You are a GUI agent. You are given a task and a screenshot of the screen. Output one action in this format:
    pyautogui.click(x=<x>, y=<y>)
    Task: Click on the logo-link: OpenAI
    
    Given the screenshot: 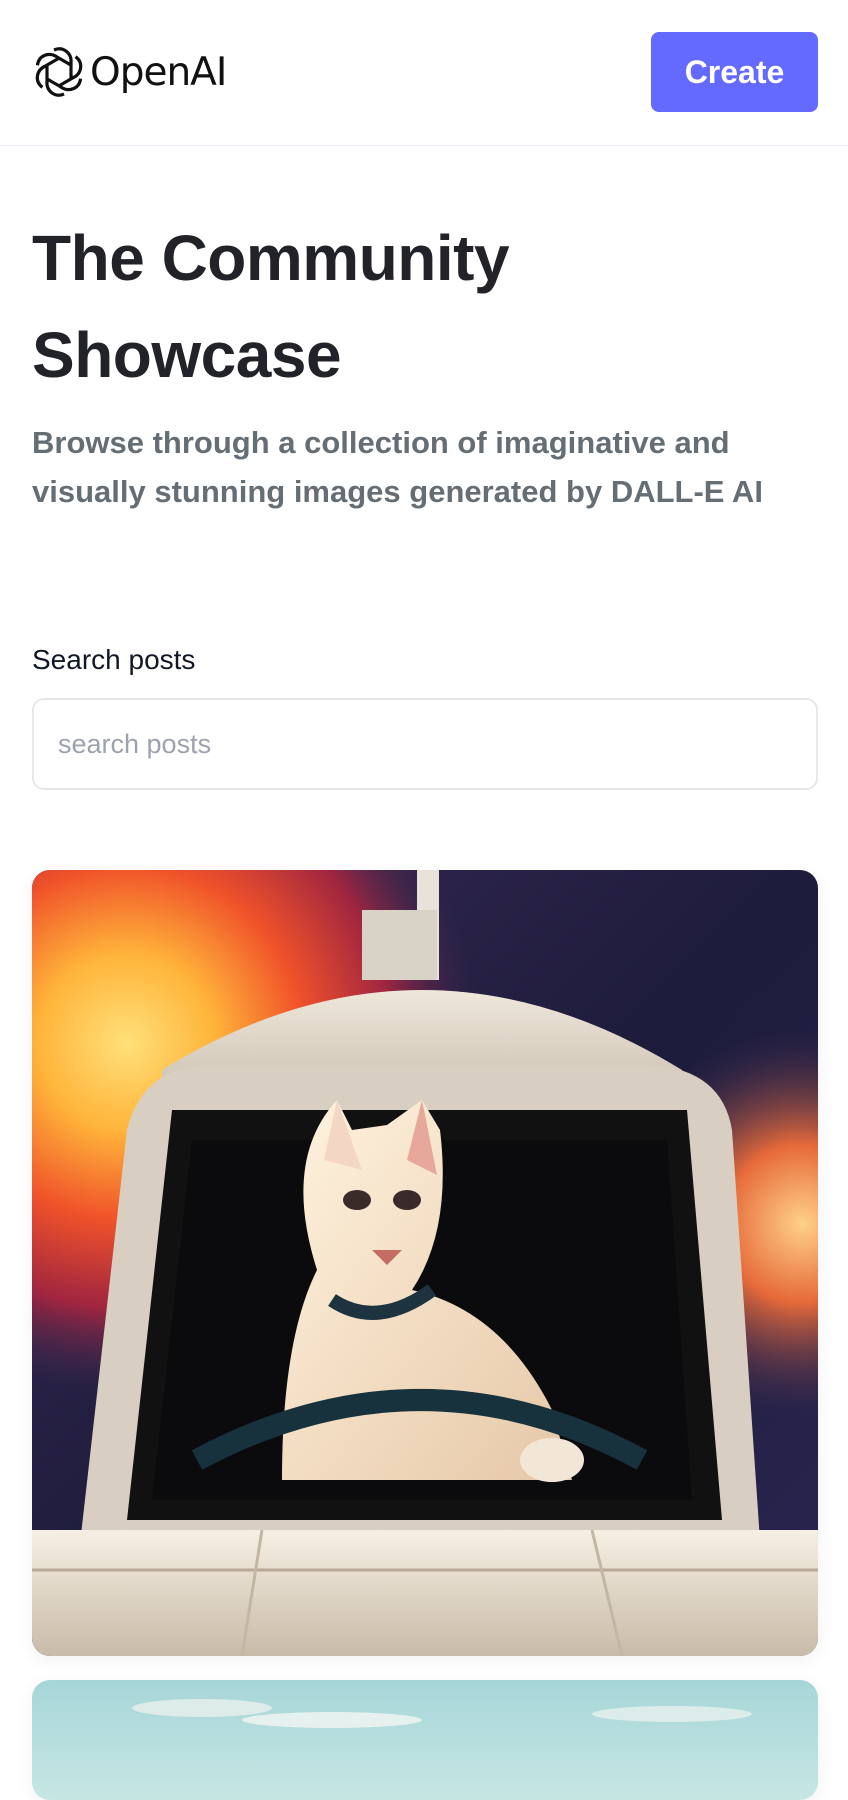 What is the action you would take?
    pyautogui.click(x=129, y=72)
    